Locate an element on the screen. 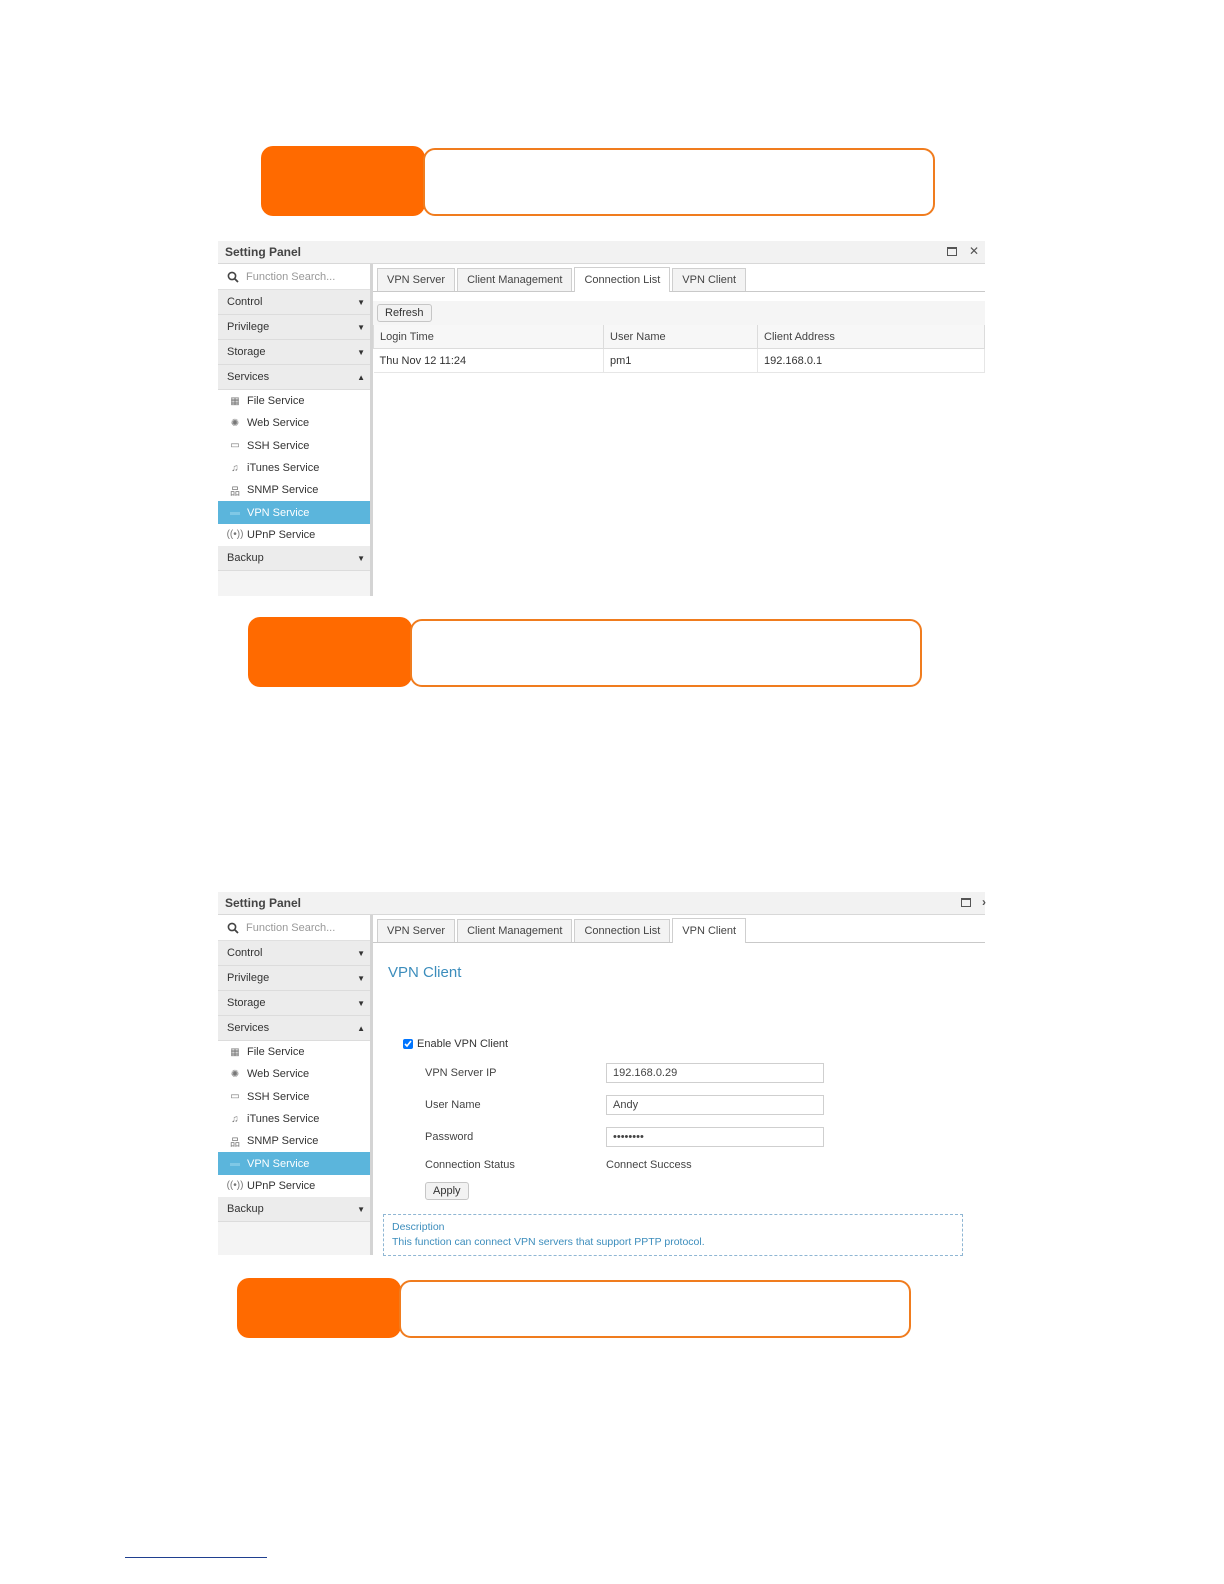 The width and height of the screenshot is (1224, 1584). column-header-client-address: Client Address is located at coordinates (871, 337).